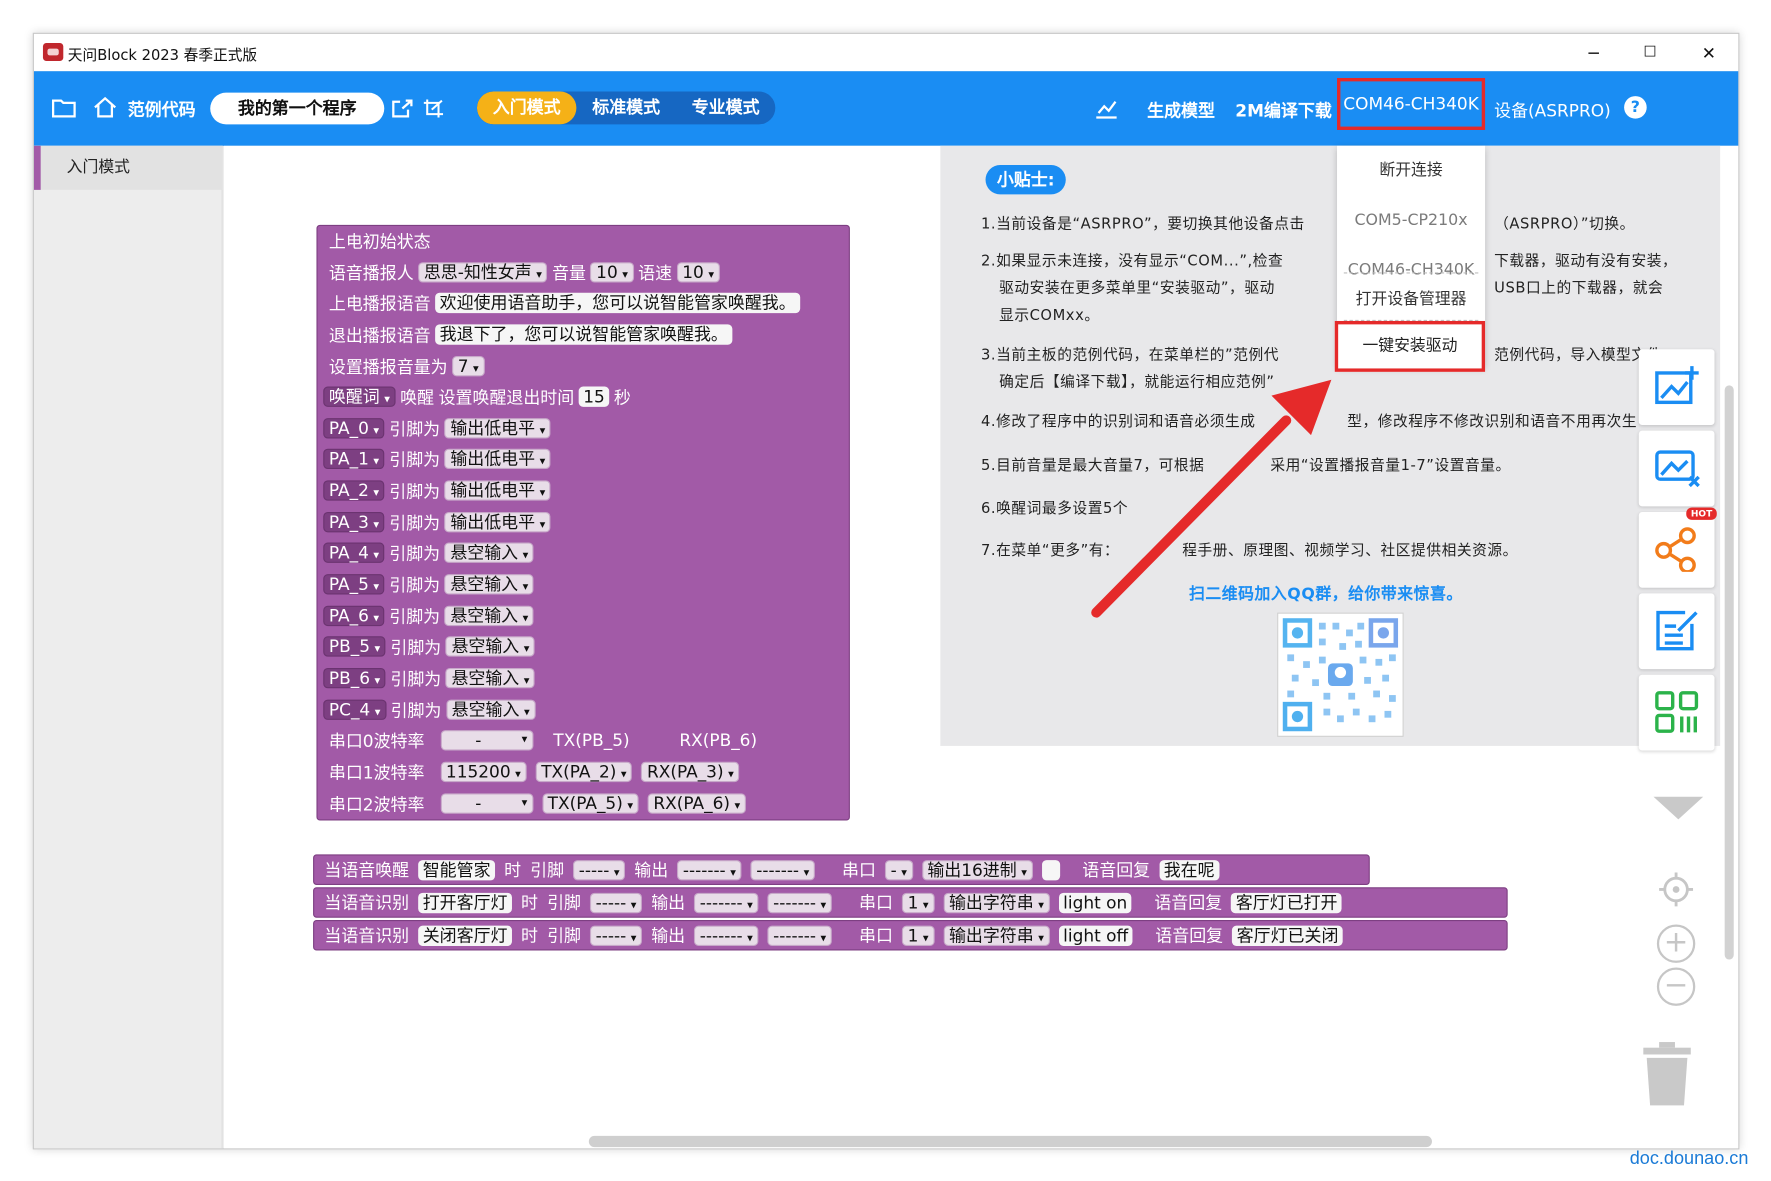 The image size is (1771, 1181). I want to click on red-arrow-annotation, so click(1211, 498).